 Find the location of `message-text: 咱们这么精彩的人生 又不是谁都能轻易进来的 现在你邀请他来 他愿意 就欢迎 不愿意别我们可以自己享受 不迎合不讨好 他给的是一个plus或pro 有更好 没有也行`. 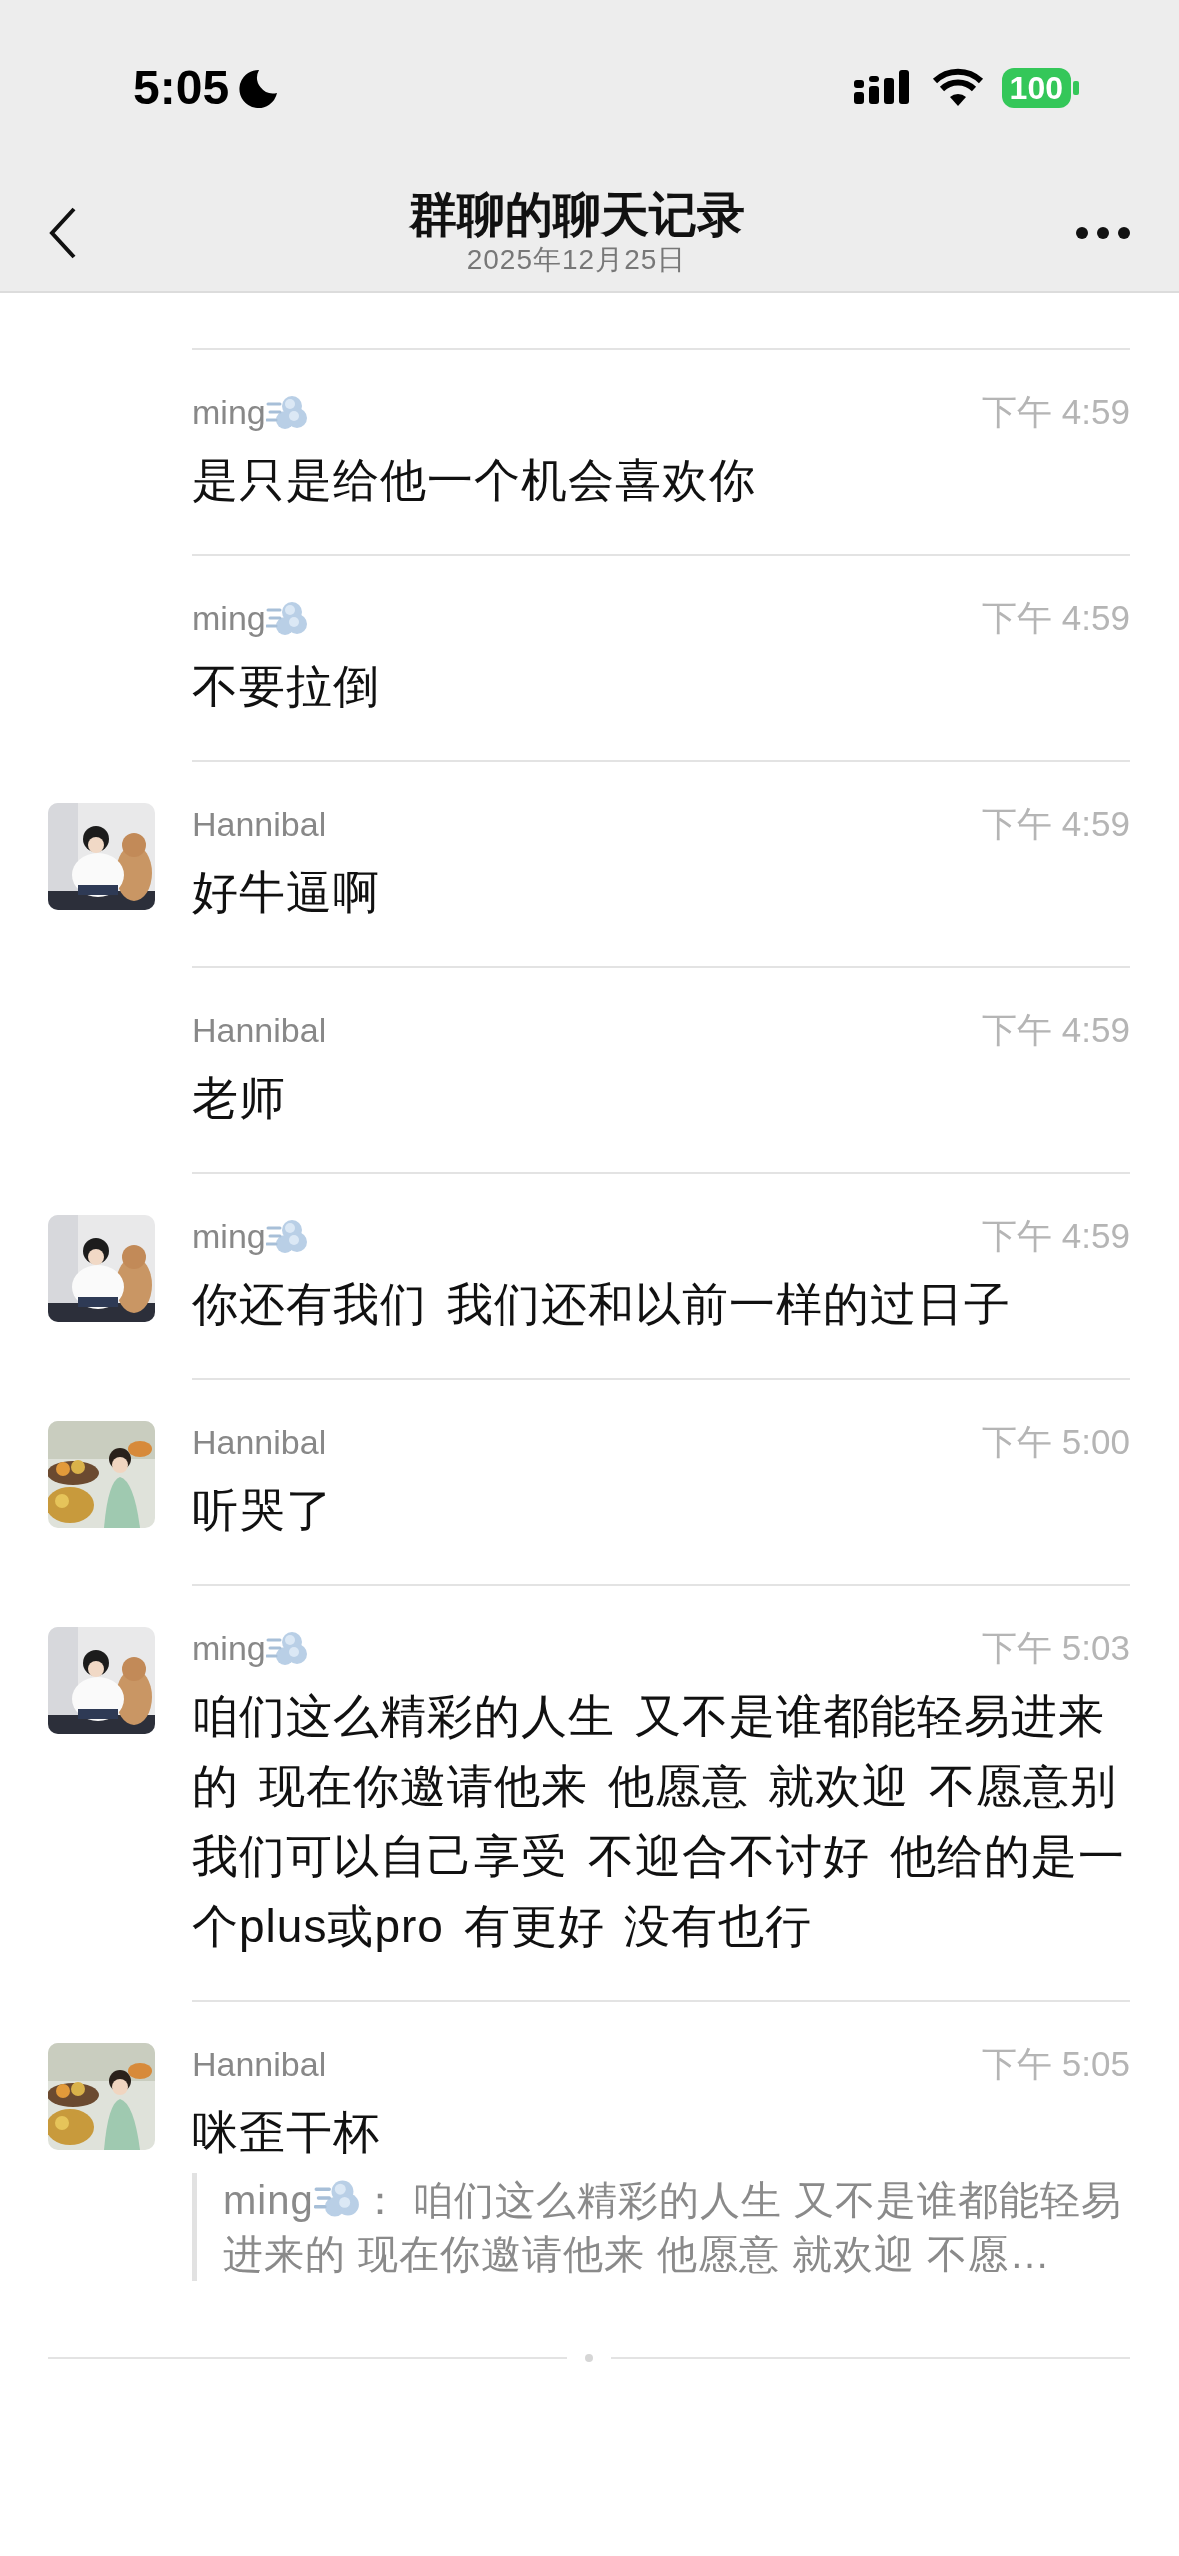

message-text: 咱们这么精彩的人生 又不是谁都能轻易进来的 现在你邀请他来 他愿意 就欢迎 不愿意别我们可以自己享受 不迎合不讨好 他给的是一个plus或pro 有更好 没有也行 is located at coordinates (659, 1821).